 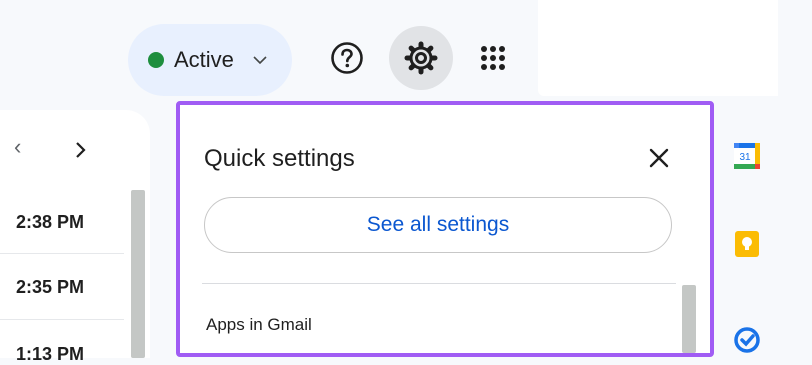 I want to click on help-icon, so click(x=347, y=58).